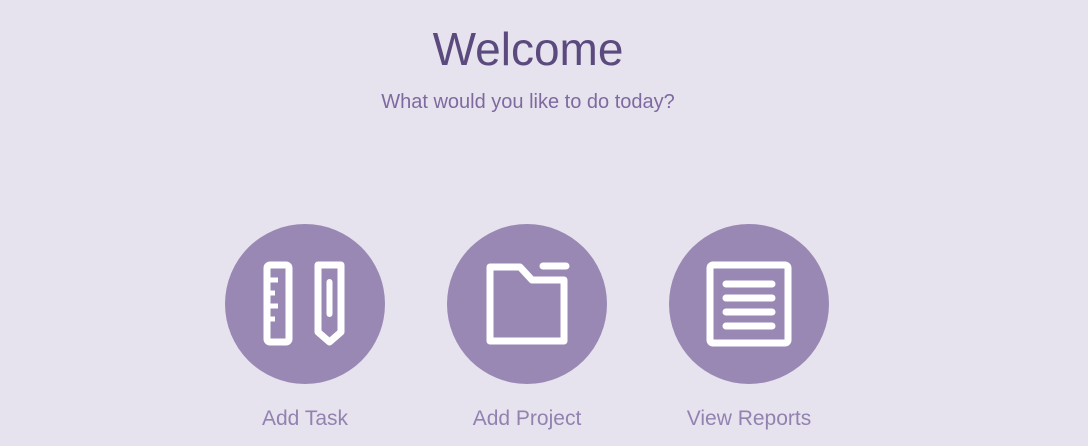  What do you see at coordinates (749, 419) in the screenshot?
I see `view-reports-label: View Reports` at bounding box center [749, 419].